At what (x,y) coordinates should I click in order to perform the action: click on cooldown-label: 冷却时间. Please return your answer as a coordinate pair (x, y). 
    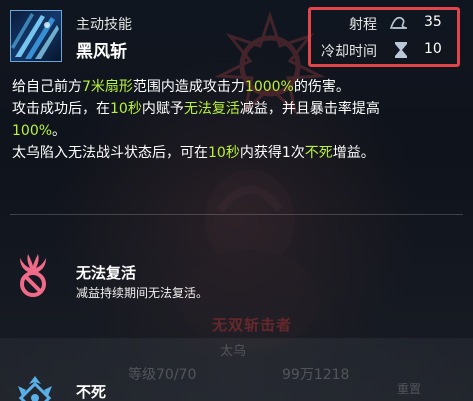
    Looking at the image, I should click on (349, 52).